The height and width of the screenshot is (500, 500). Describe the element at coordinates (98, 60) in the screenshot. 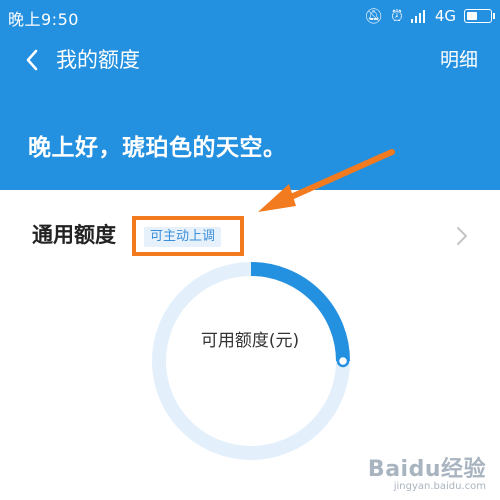

I see `page-title: 我的额度` at that location.